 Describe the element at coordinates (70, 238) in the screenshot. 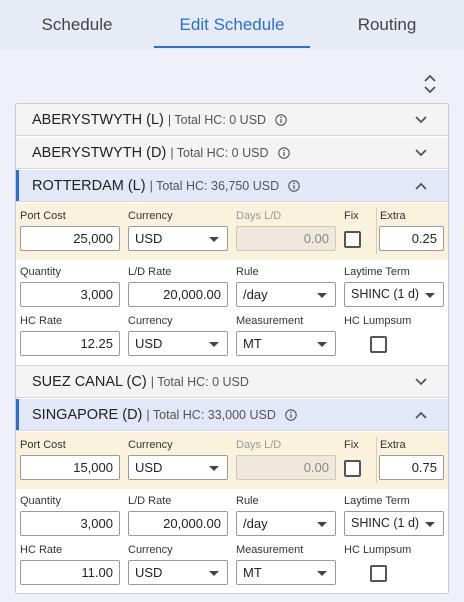

I see `port-cost-input: 25,000` at that location.